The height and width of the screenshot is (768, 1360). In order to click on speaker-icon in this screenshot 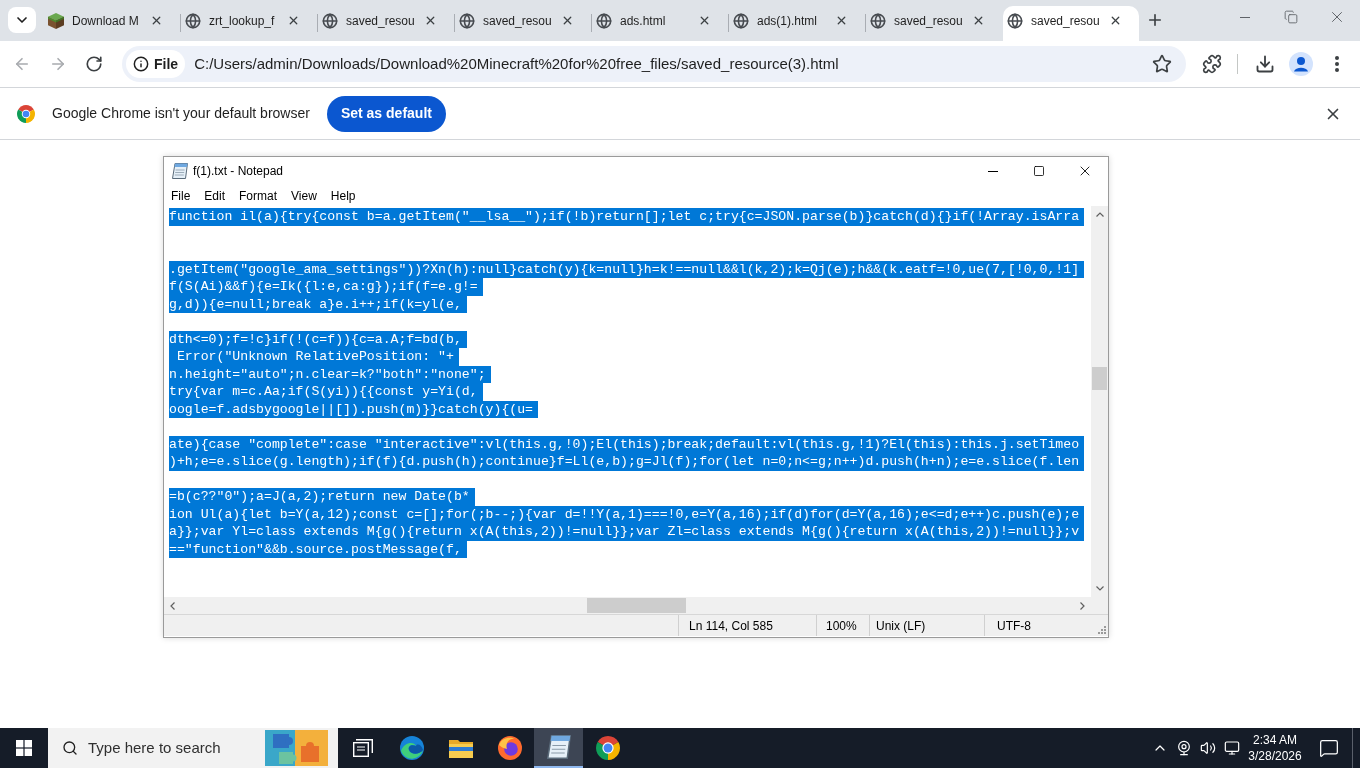, I will do `click(1208, 748)`.